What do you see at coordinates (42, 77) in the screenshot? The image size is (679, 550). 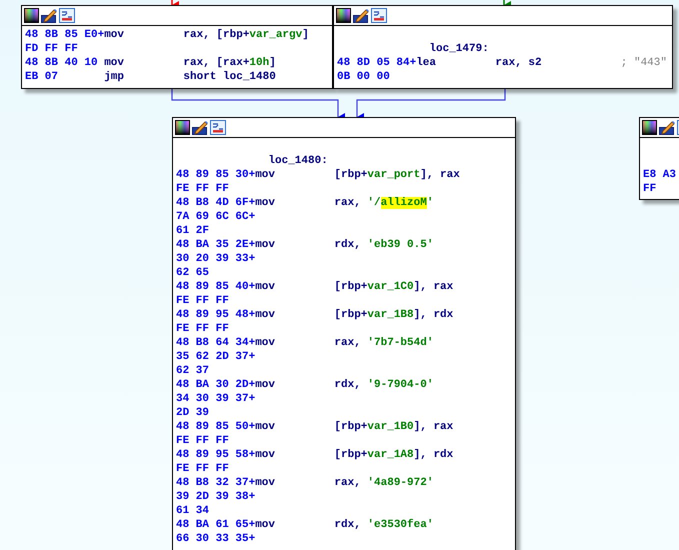 I see `hex-bytes: EB 07` at bounding box center [42, 77].